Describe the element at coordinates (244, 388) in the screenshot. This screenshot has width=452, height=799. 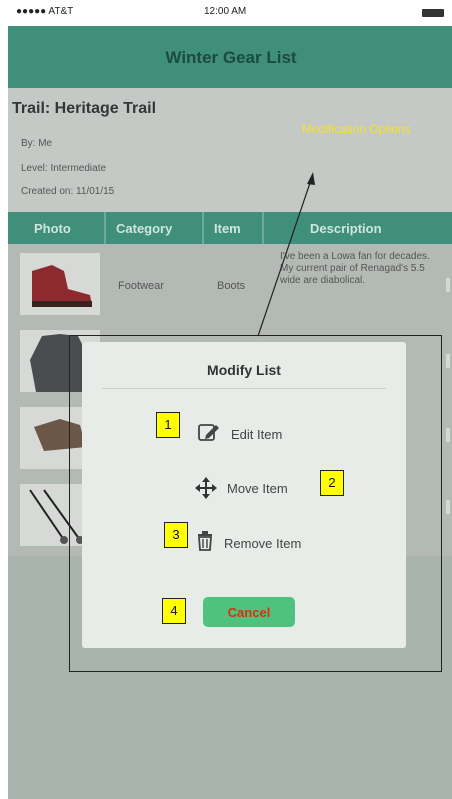
I see `dialog-divider` at that location.